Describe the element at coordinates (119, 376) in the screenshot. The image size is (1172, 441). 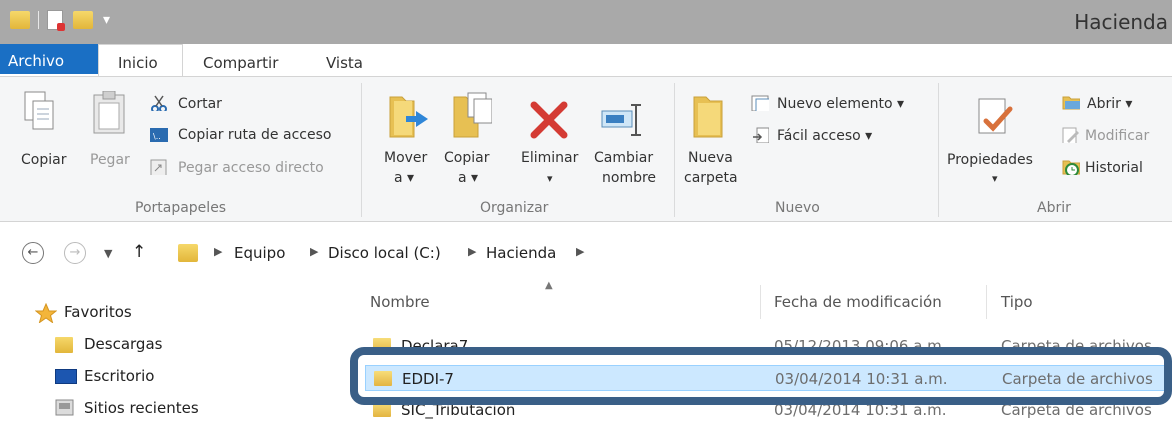
I see `nav-desktop: Escritorio` at that location.